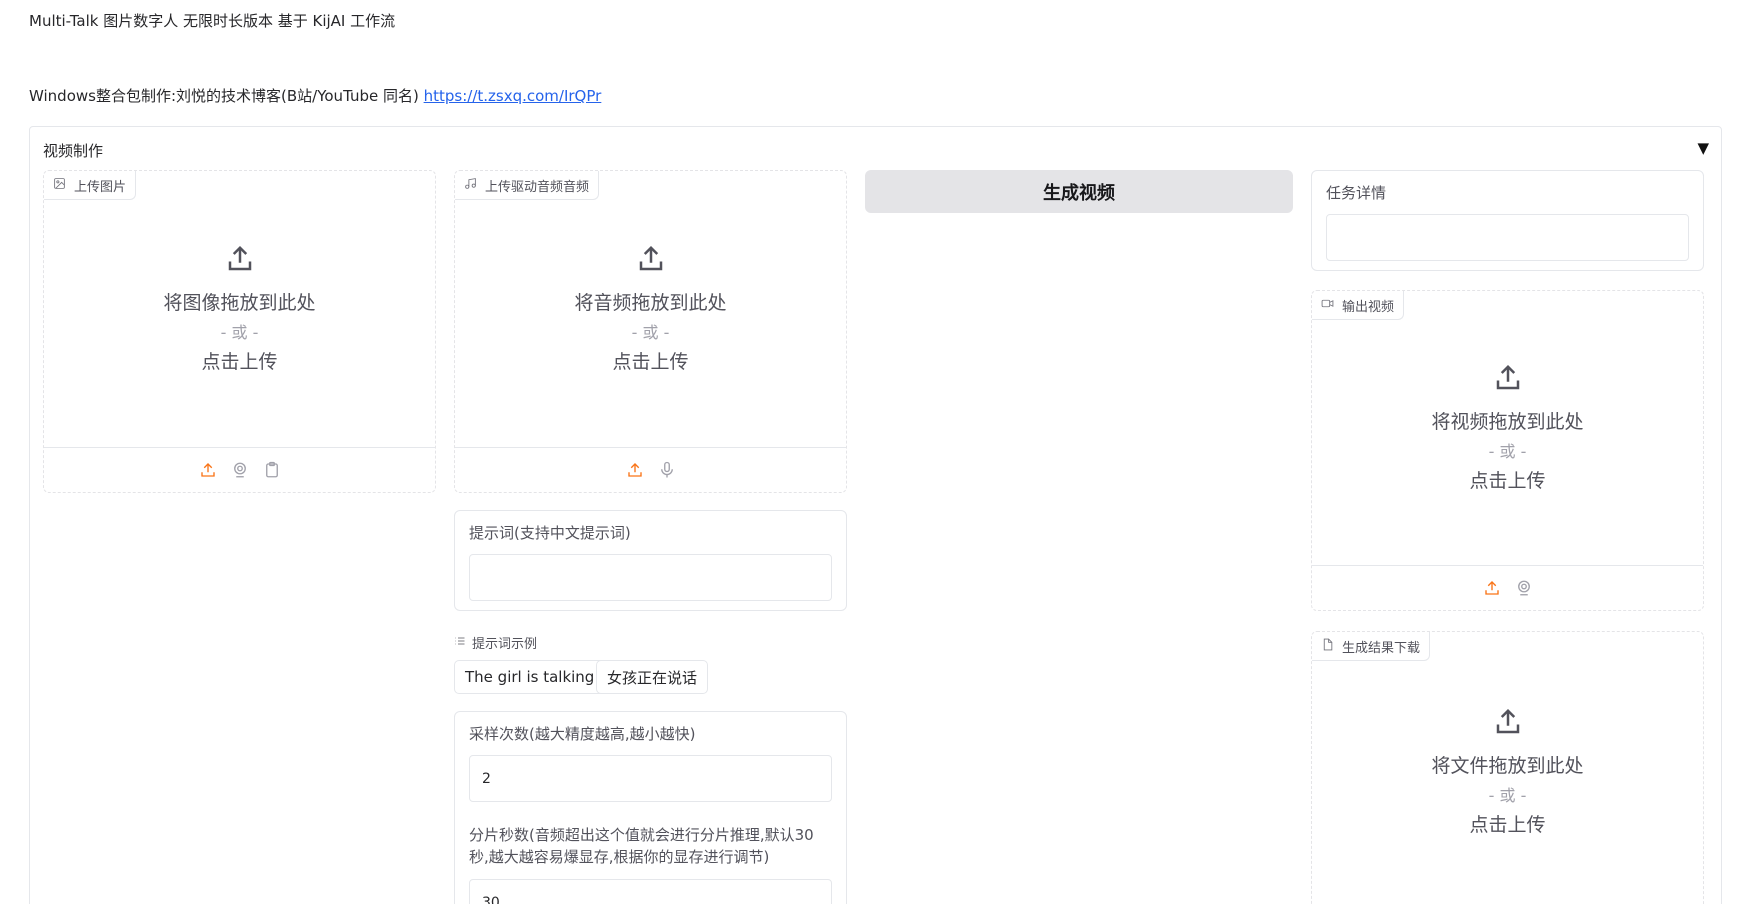 The height and width of the screenshot is (904, 1751). What do you see at coordinates (650, 577) in the screenshot?
I see `prompt-input` at bounding box center [650, 577].